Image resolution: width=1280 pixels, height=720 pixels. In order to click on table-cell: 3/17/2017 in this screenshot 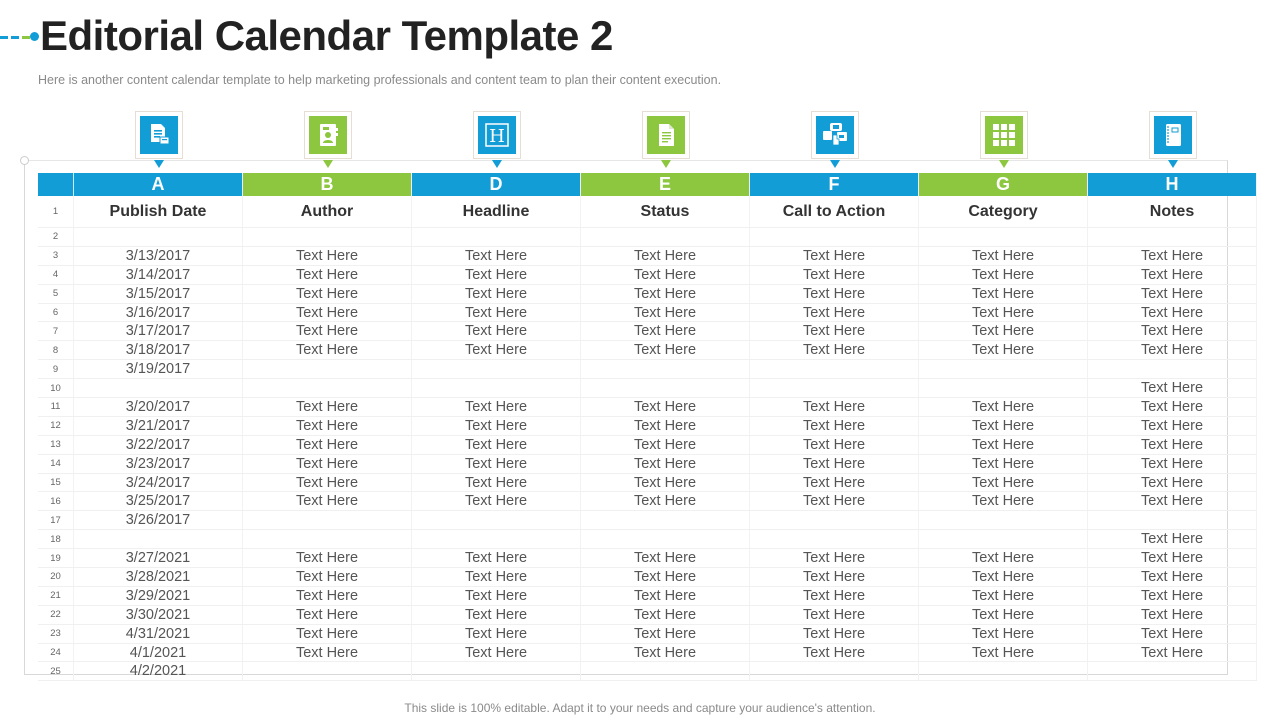, I will do `click(158, 331)`.